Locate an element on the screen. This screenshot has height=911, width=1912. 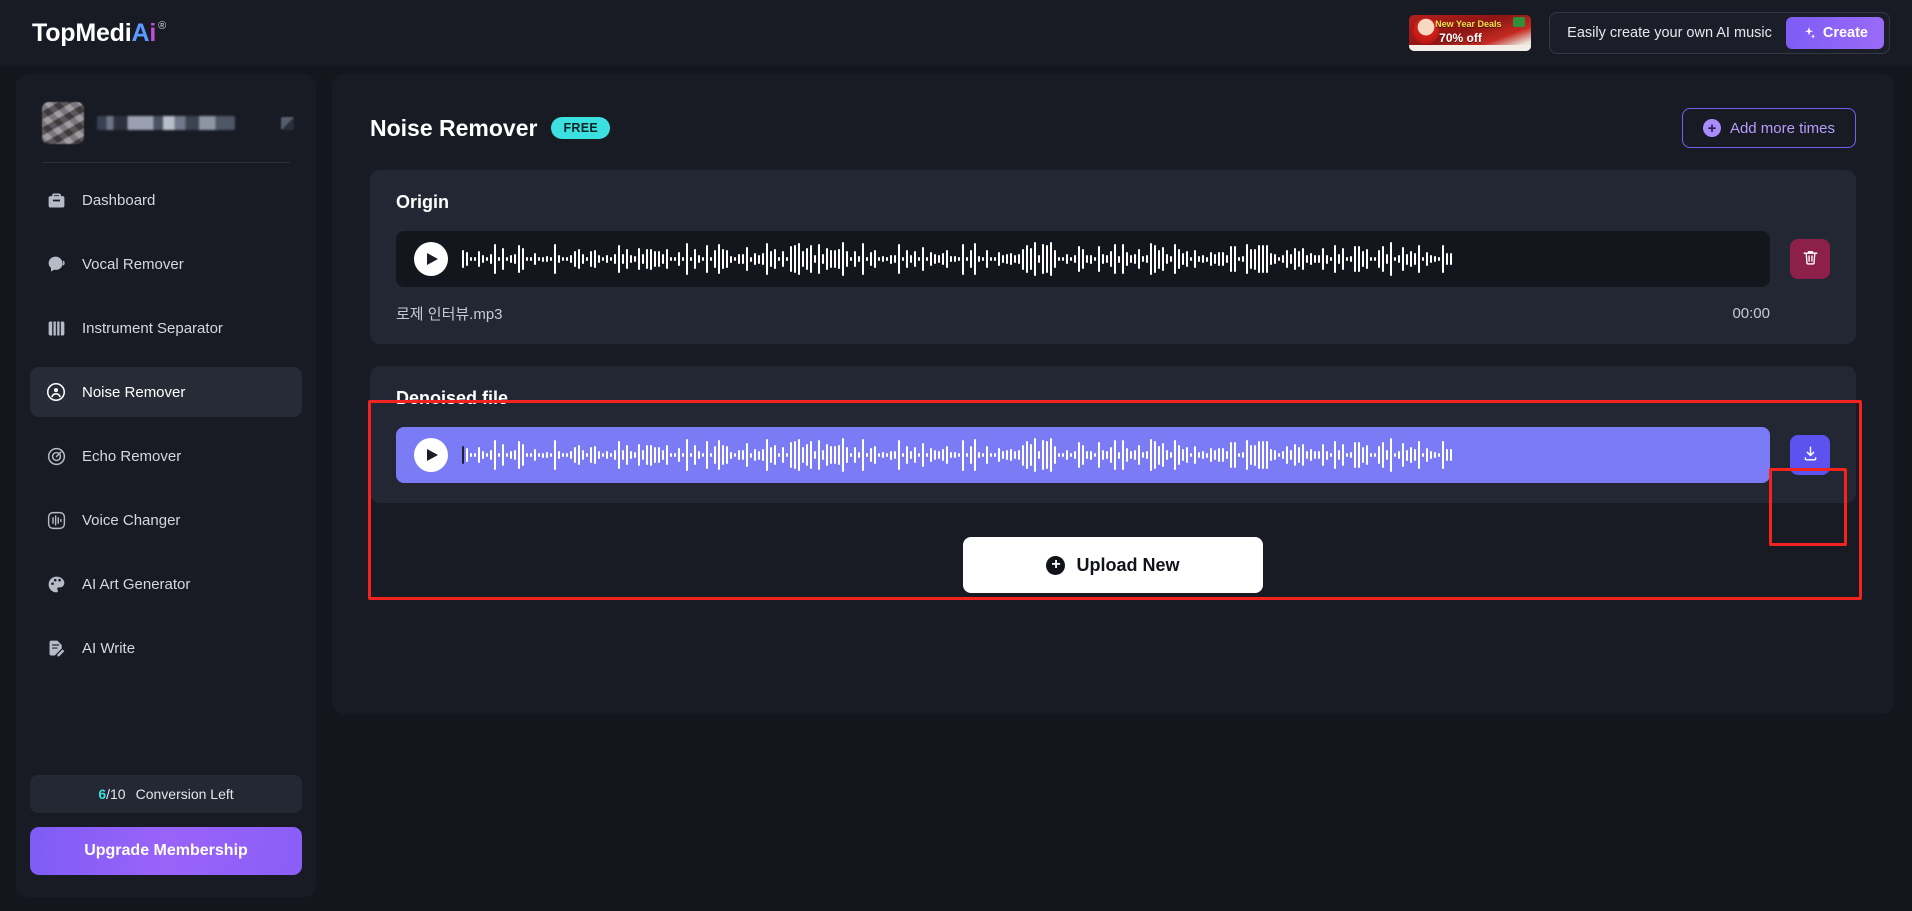
promo-line-2: 70% off is located at coordinates (1460, 38).